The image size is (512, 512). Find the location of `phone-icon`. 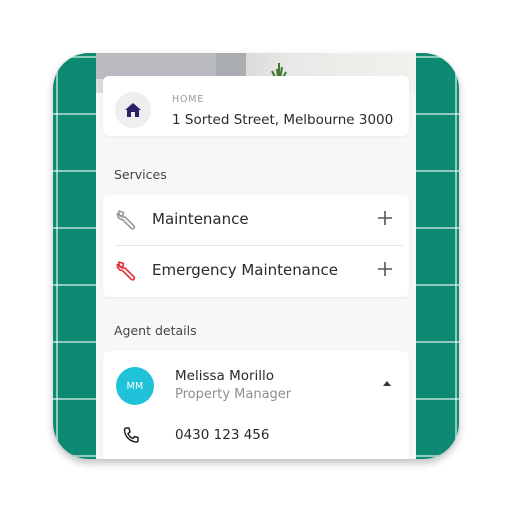

phone-icon is located at coordinates (131, 435).